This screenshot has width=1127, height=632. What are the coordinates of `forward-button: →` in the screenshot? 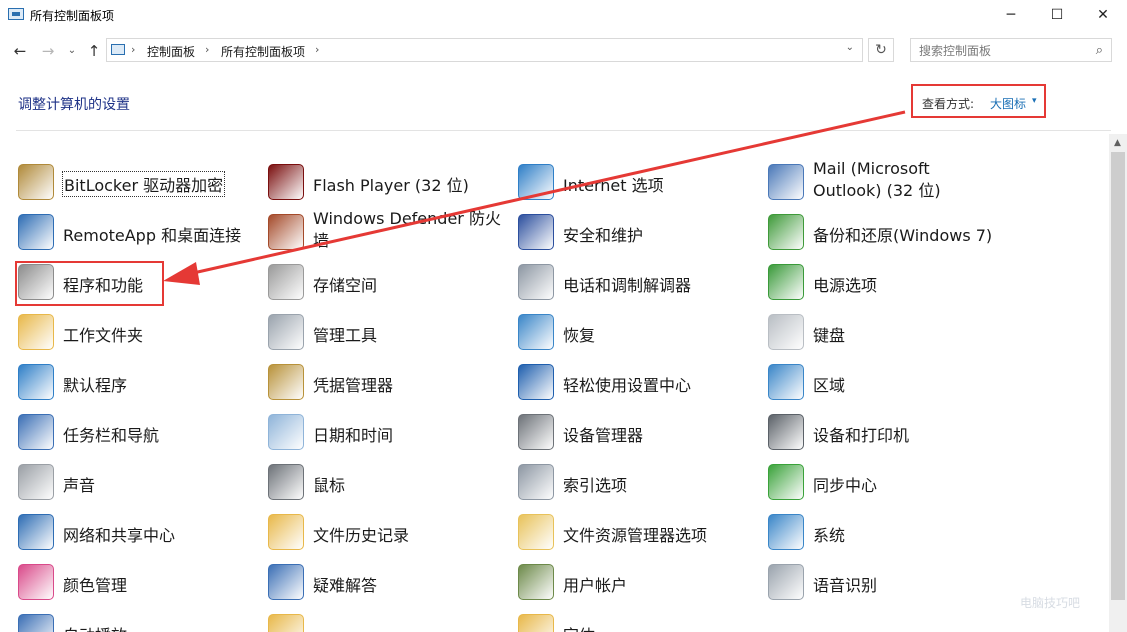 It's located at (48, 51).